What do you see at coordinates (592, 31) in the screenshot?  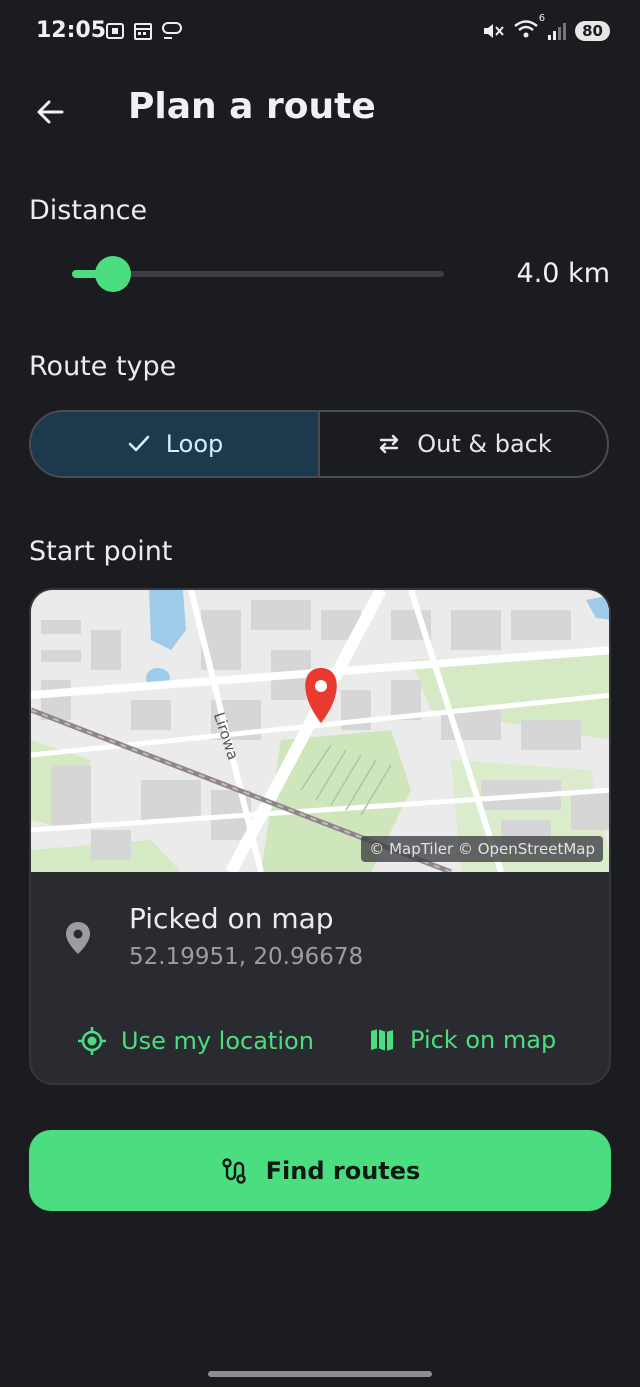 I see `battery-badge: 80` at bounding box center [592, 31].